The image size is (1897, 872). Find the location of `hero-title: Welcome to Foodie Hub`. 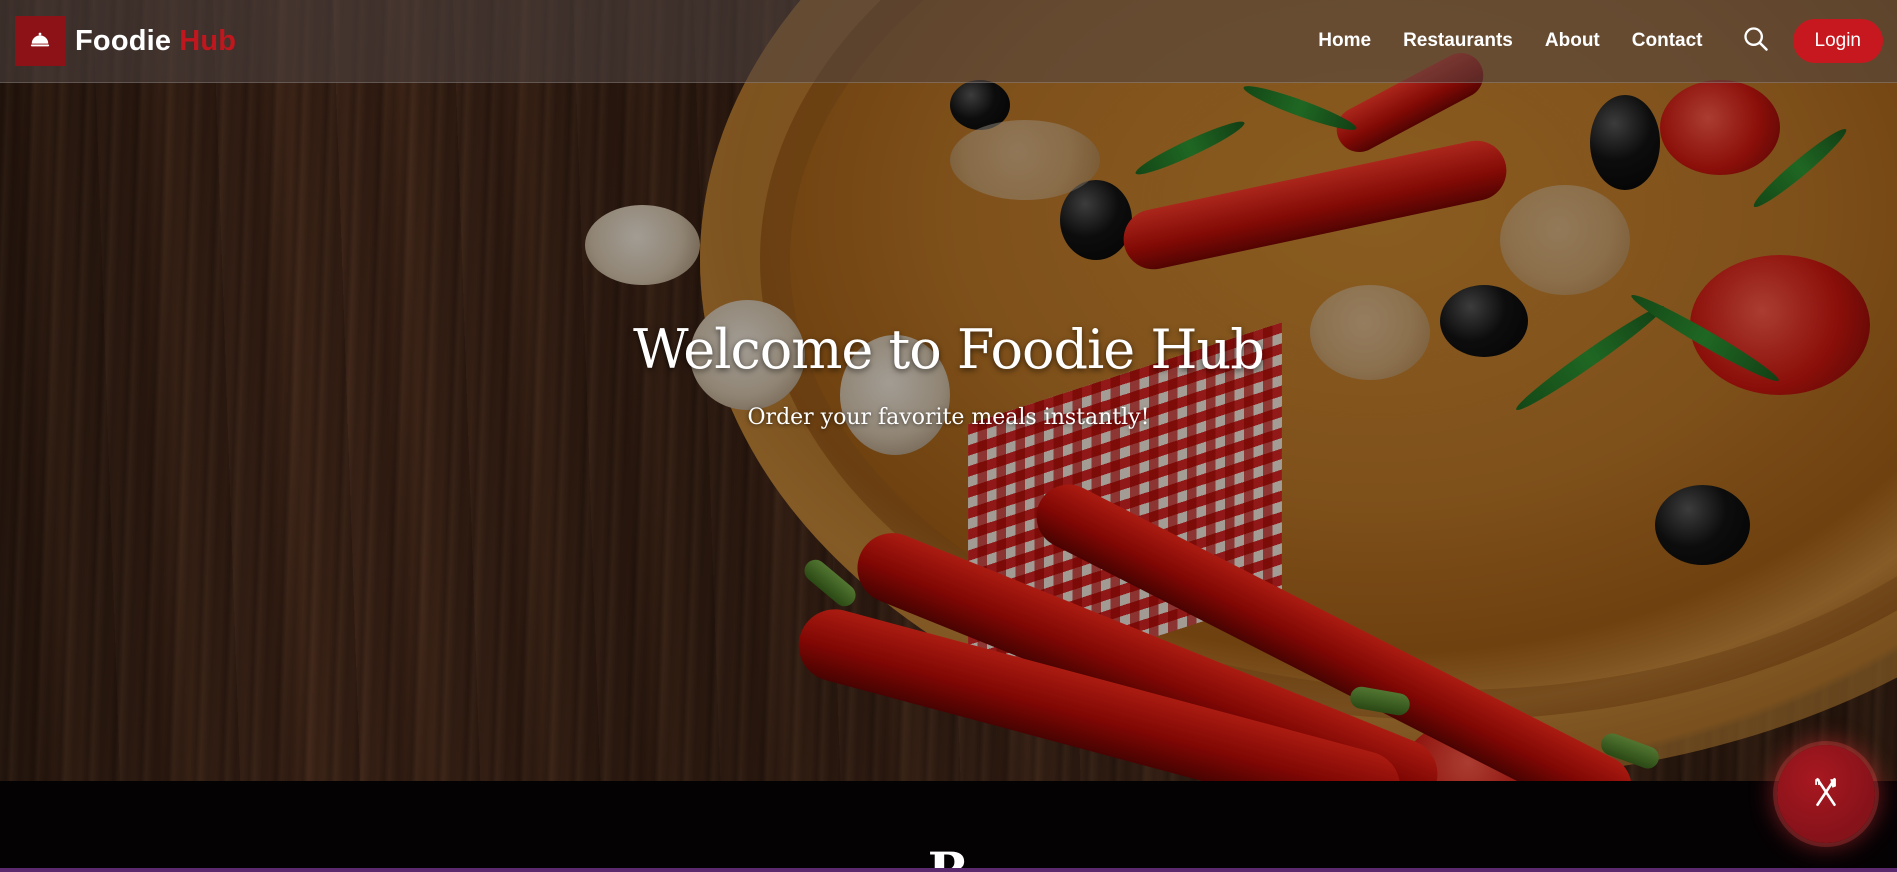

hero-title: Welcome to Foodie Hub is located at coordinates (949, 349).